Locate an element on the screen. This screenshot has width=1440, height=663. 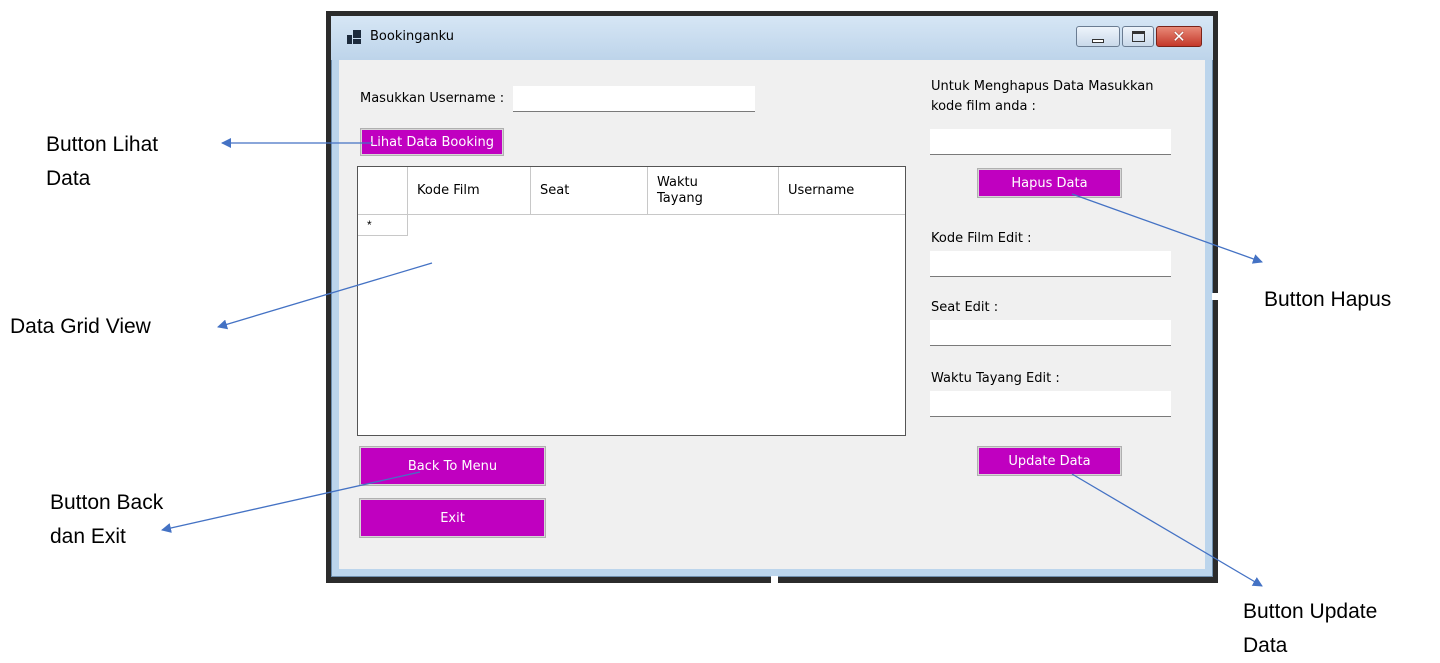
column-header-kode-film: Kode Film is located at coordinates (469, 190).